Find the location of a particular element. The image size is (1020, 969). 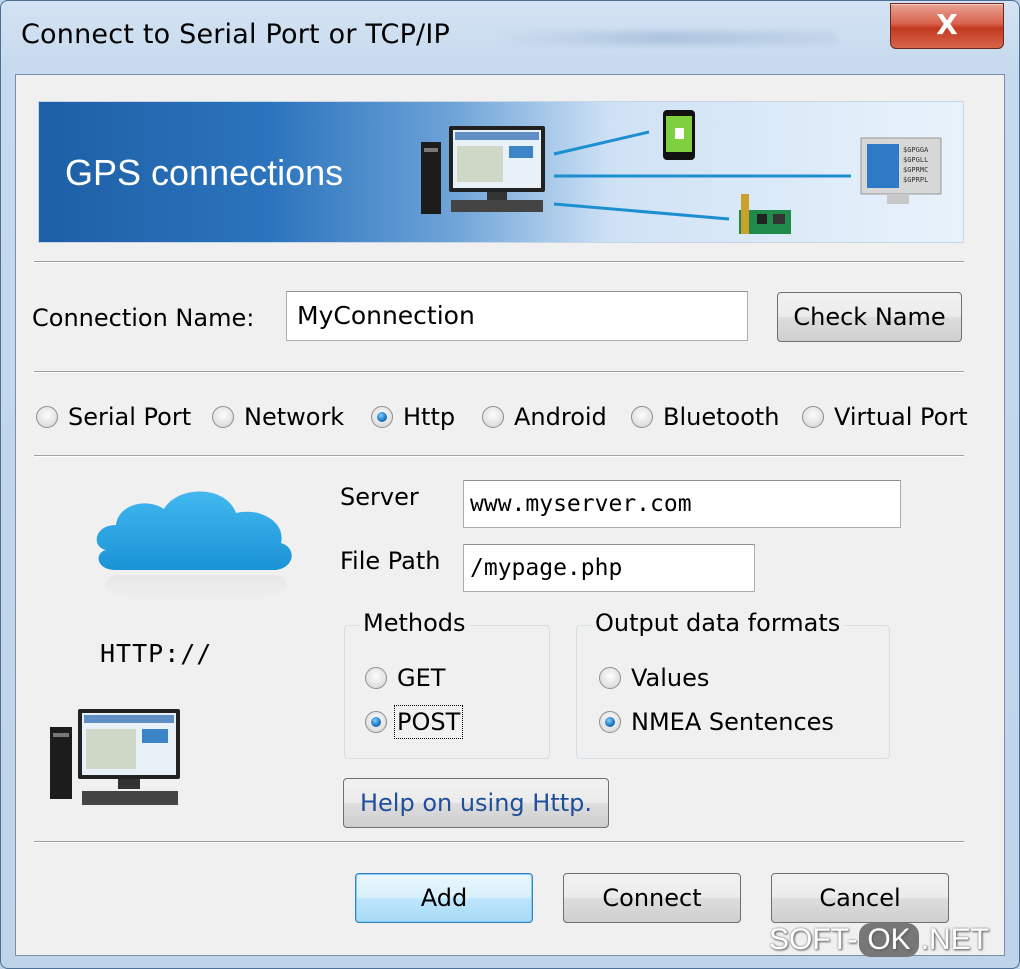

add-button: Add is located at coordinates (444, 898).